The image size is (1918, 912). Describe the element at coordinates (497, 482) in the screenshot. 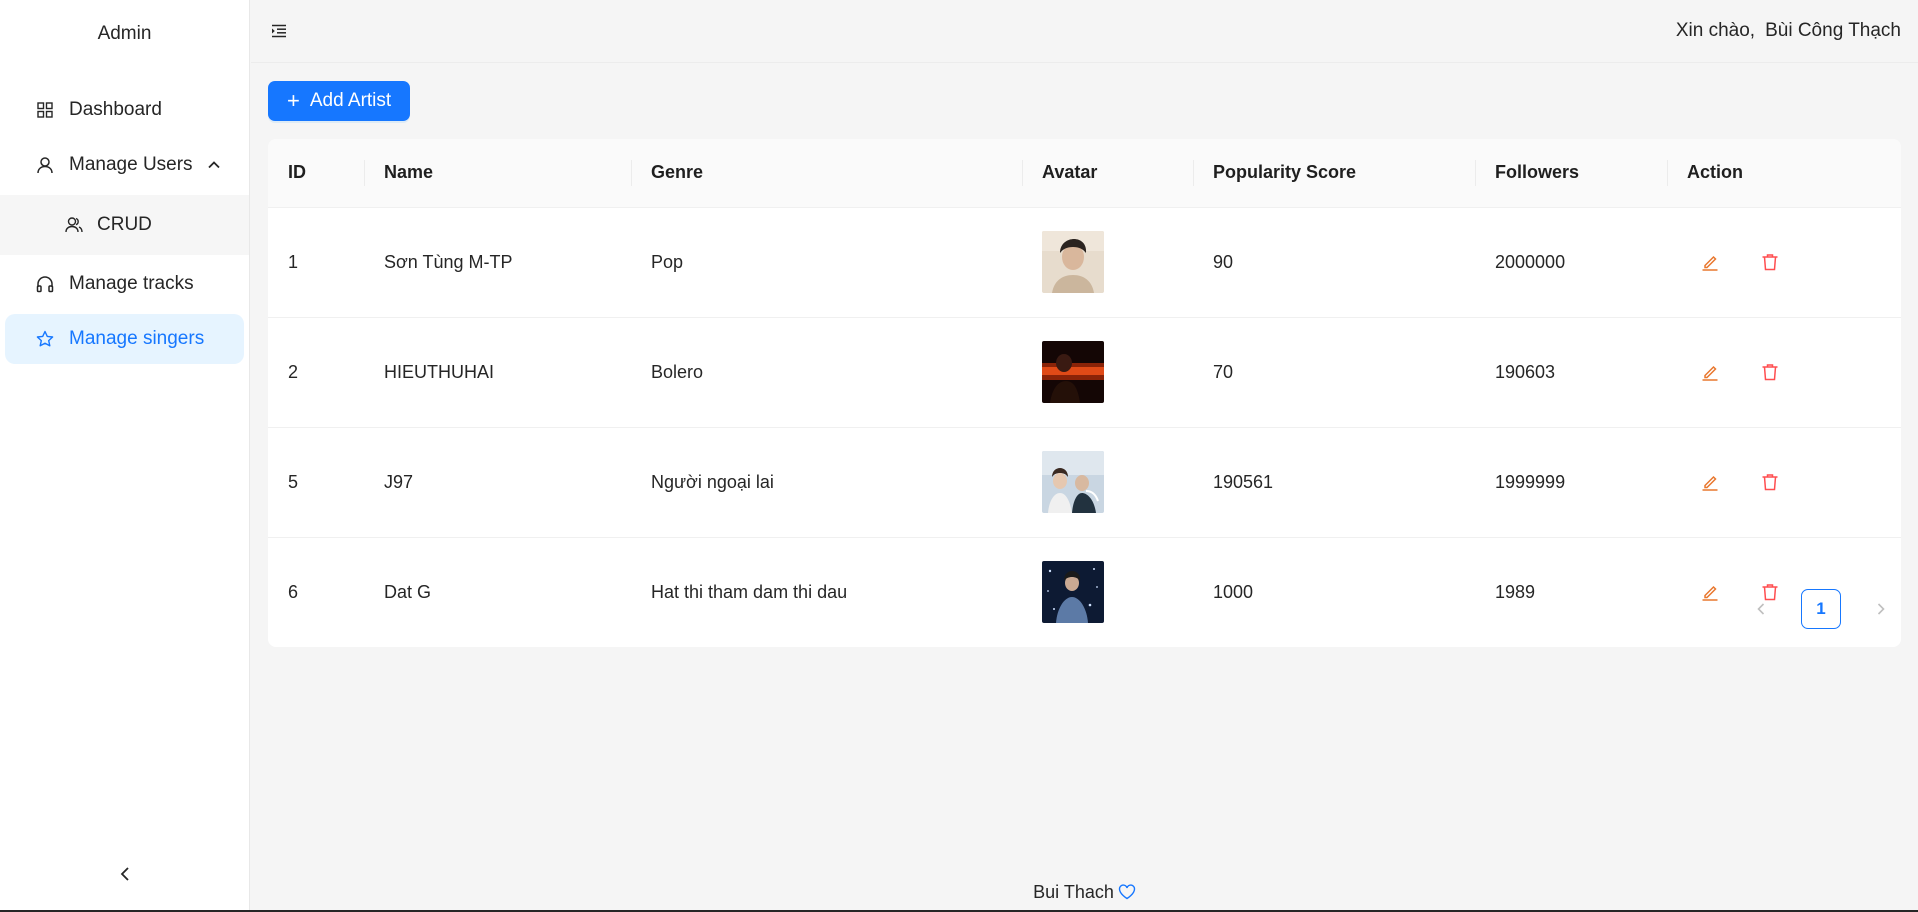

I see `cell-name: J97` at that location.